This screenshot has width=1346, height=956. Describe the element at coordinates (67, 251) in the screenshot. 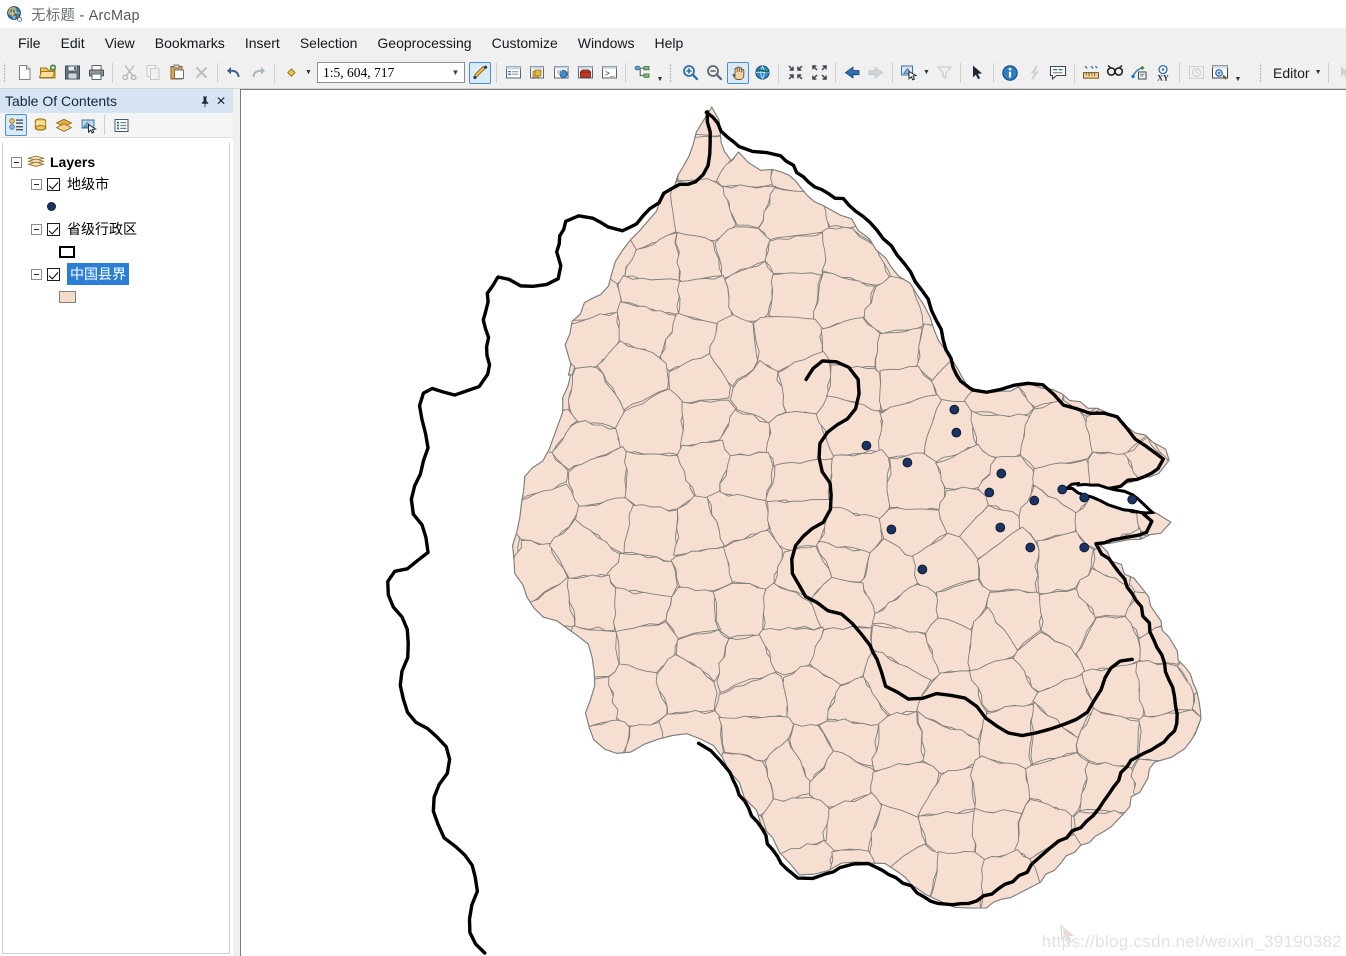

I see `hollow-polygon-symbol-swatch` at that location.